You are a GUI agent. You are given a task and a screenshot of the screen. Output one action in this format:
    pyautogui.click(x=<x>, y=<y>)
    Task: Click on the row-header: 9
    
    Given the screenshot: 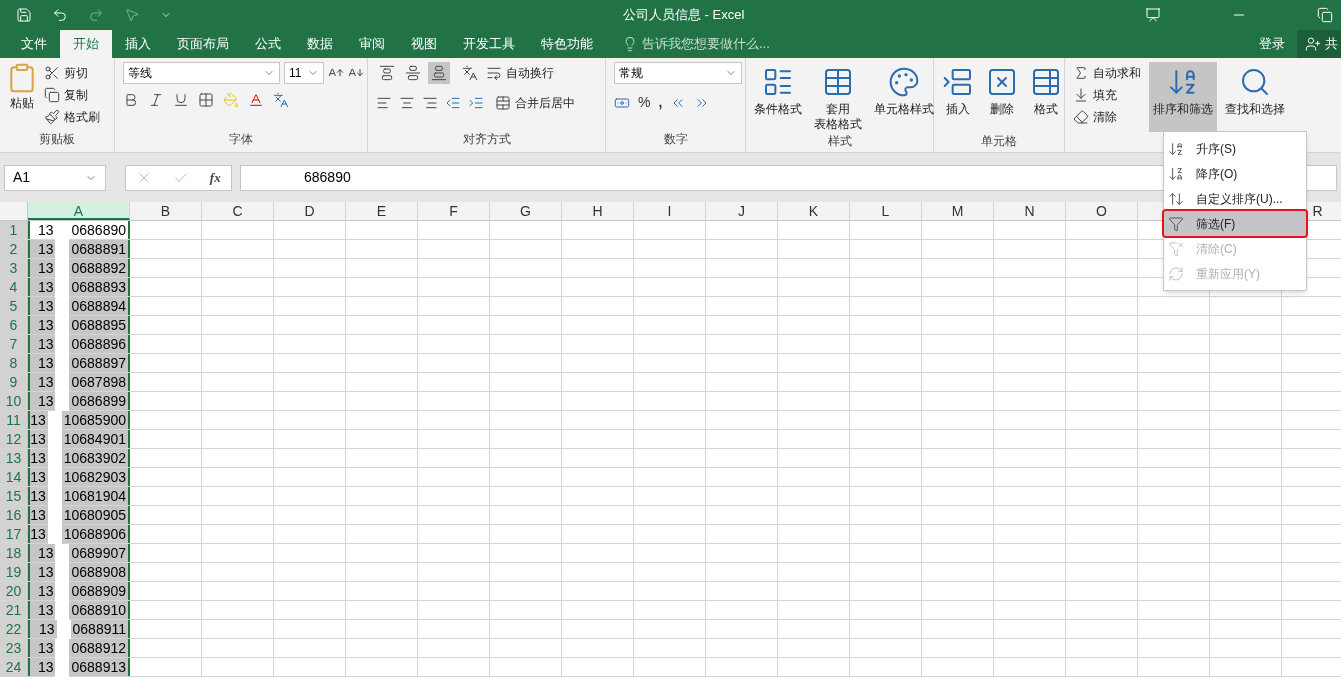 What is the action you would take?
    pyautogui.click(x=14, y=382)
    